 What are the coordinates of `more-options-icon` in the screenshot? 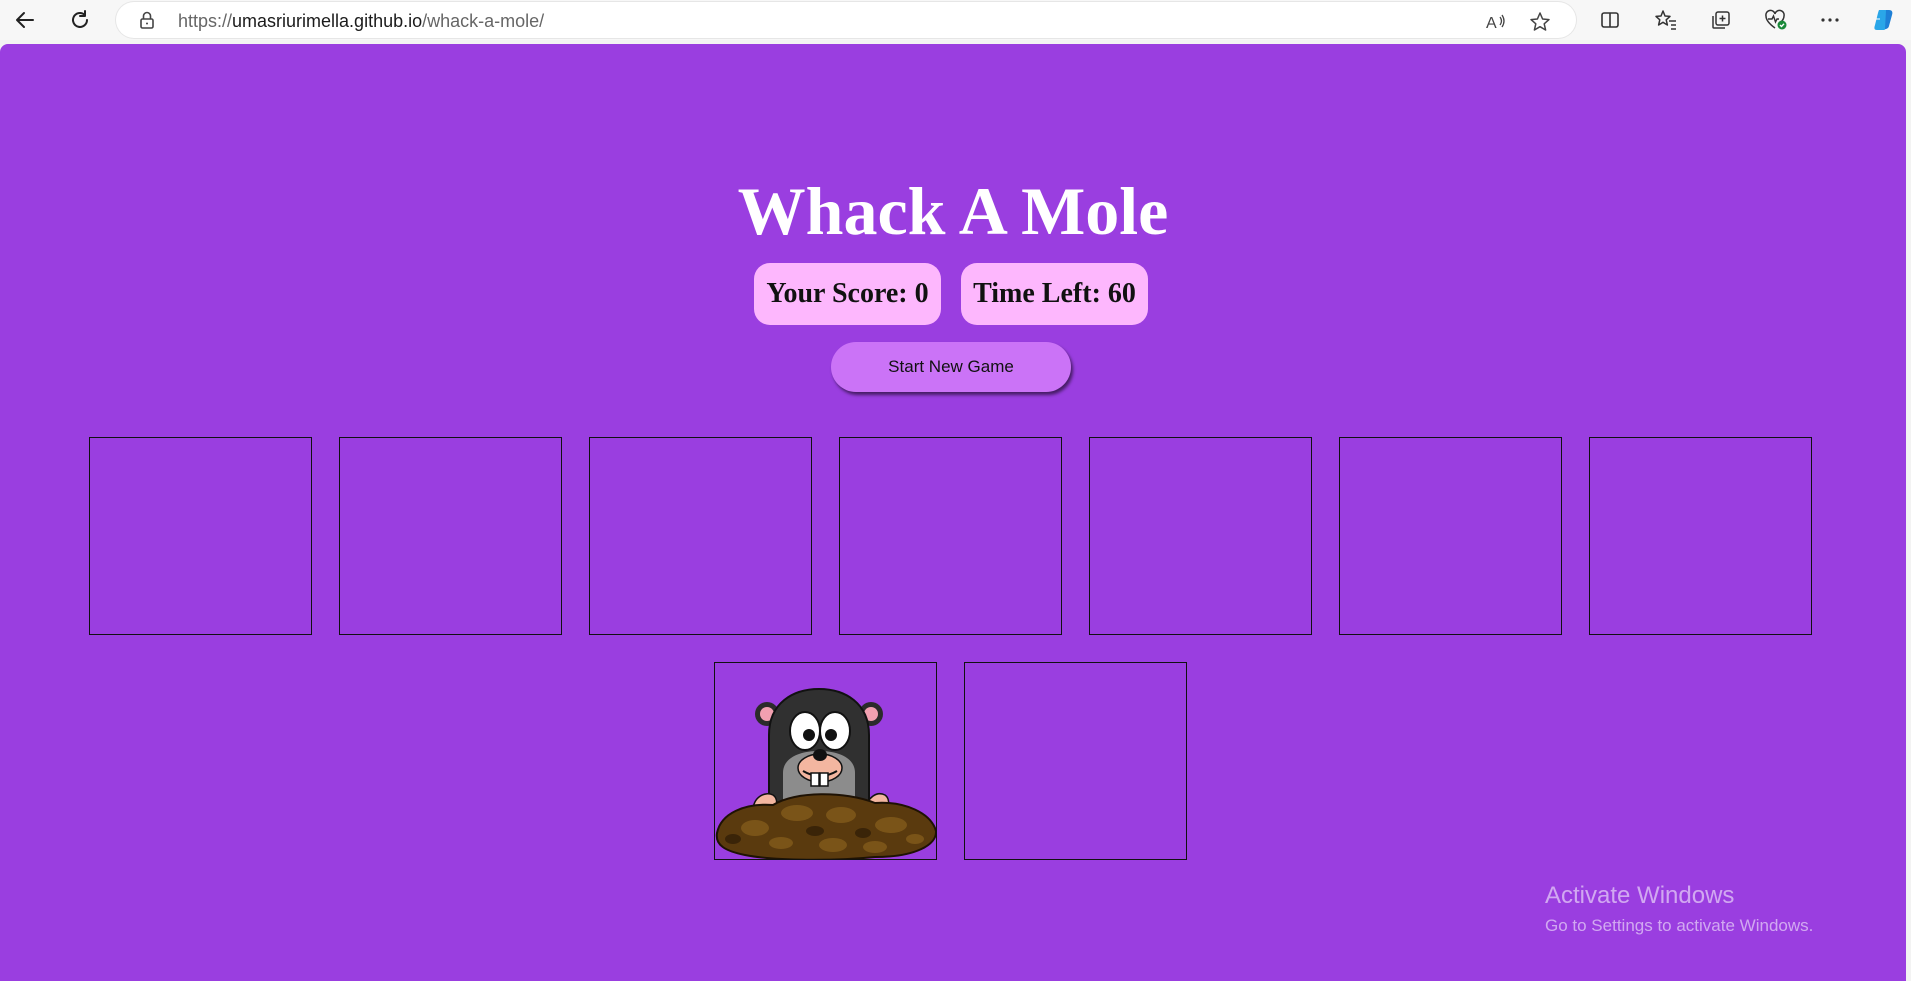 It's located at (1830, 20).